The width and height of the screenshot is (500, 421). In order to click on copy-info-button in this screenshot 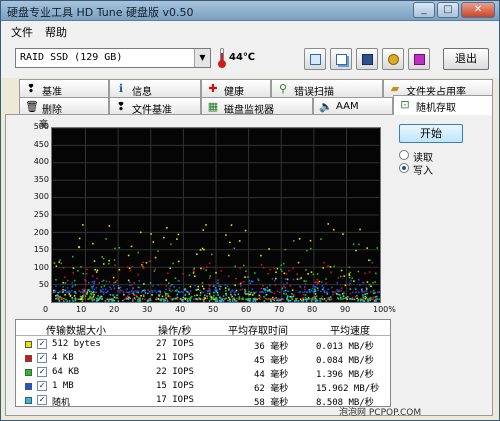, I will do `click(315, 59)`.